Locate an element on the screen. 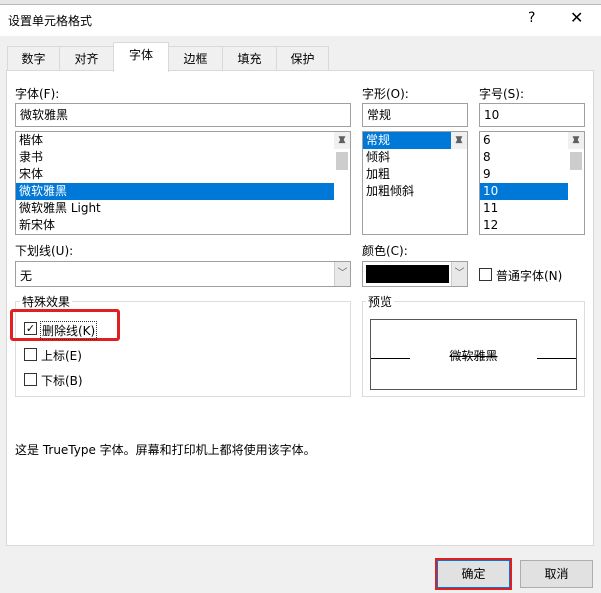 The height and width of the screenshot is (593, 601). preview-text: 微软雅黑 is located at coordinates (473, 356).